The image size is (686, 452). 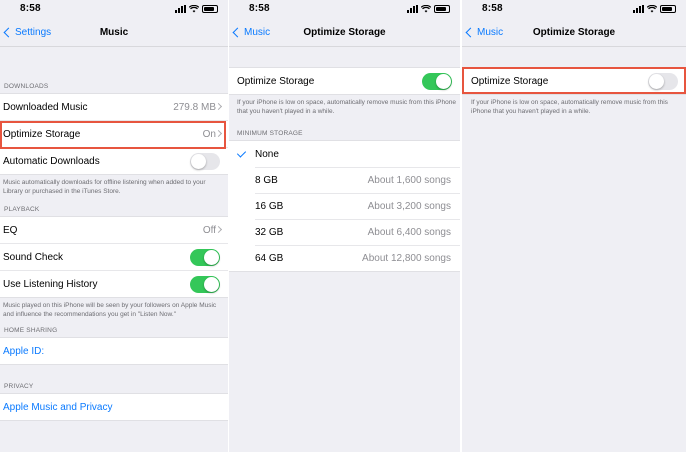 I want to click on apple-id-link: Apple ID:, so click(x=22, y=351).